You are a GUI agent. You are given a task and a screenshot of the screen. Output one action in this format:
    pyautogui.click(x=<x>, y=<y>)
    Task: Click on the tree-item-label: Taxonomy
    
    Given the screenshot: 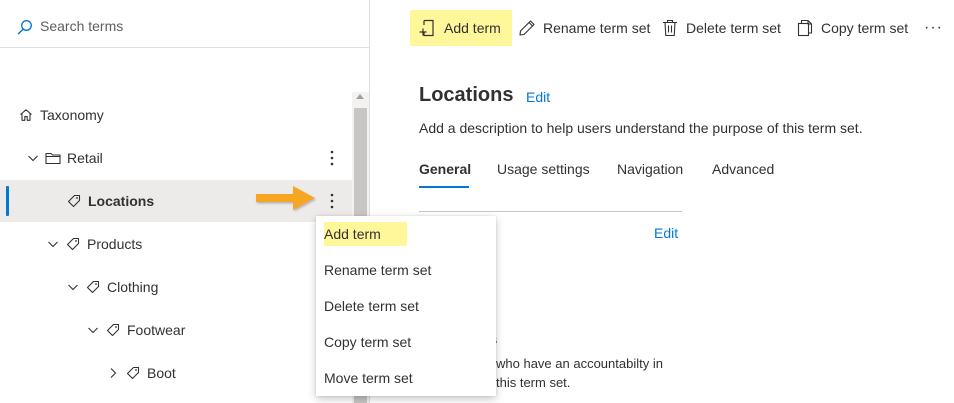 What is the action you would take?
    pyautogui.click(x=72, y=115)
    